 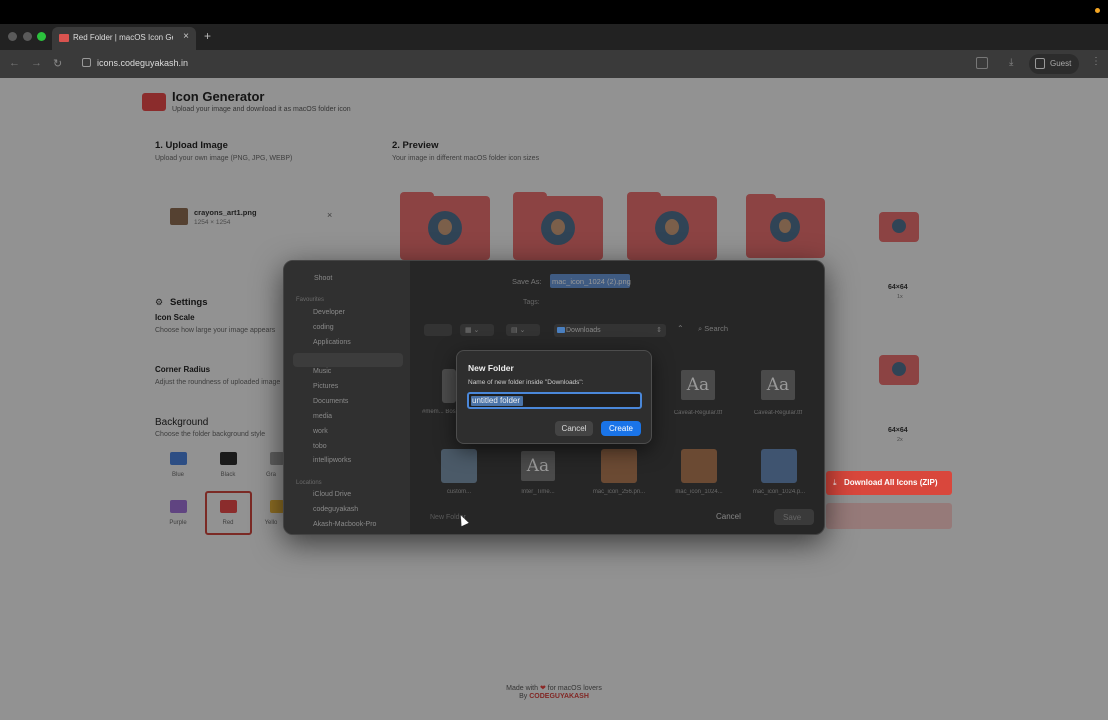 What do you see at coordinates (186, 36) in the screenshot?
I see `tab-close-icon: ×` at bounding box center [186, 36].